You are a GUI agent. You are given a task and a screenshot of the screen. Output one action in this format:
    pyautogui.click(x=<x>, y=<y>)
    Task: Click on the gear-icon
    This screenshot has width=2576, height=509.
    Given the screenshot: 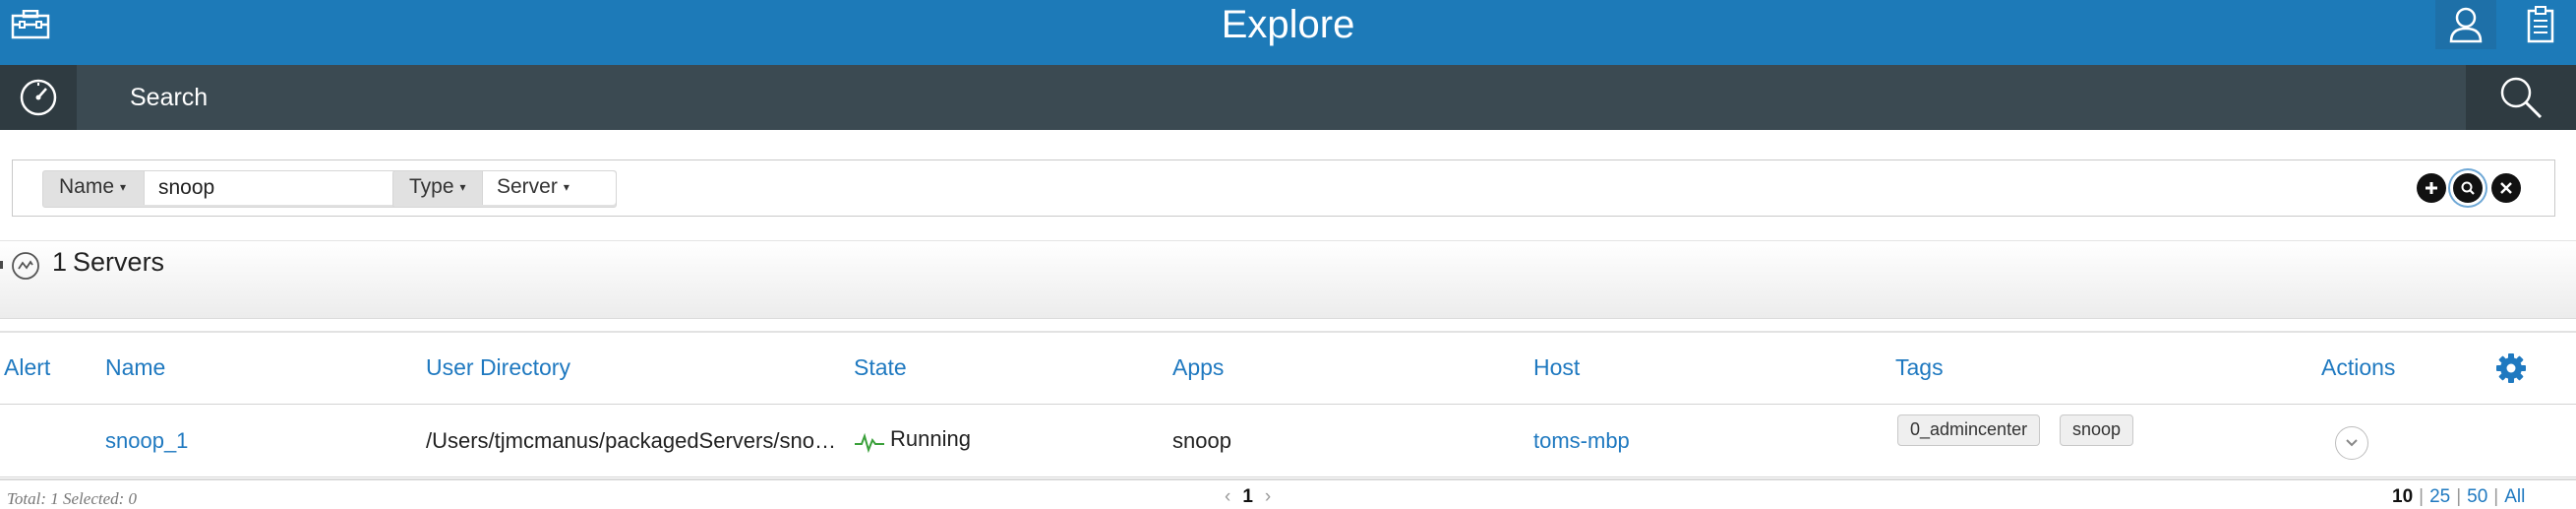 What is the action you would take?
    pyautogui.click(x=2511, y=368)
    